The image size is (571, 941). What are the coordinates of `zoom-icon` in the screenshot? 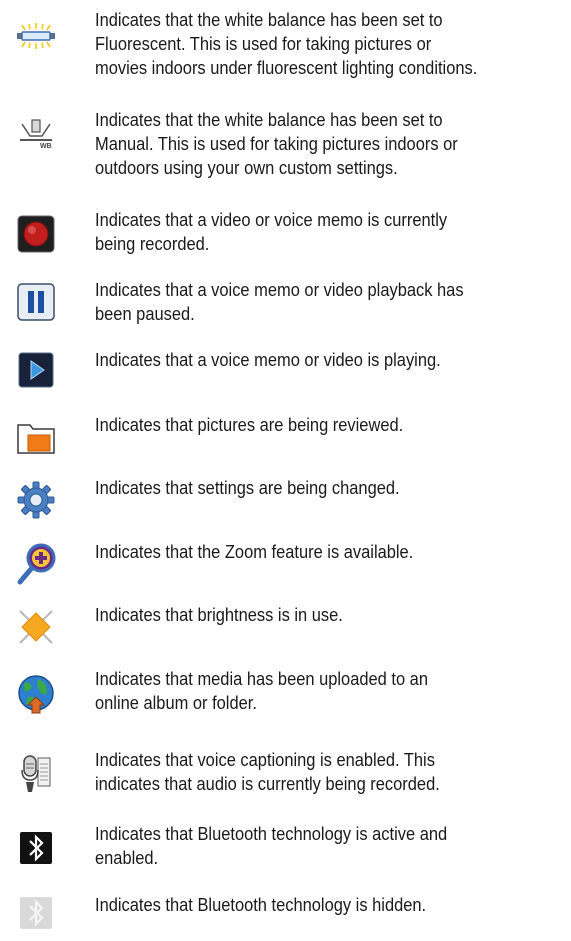 It's located at (36, 564).